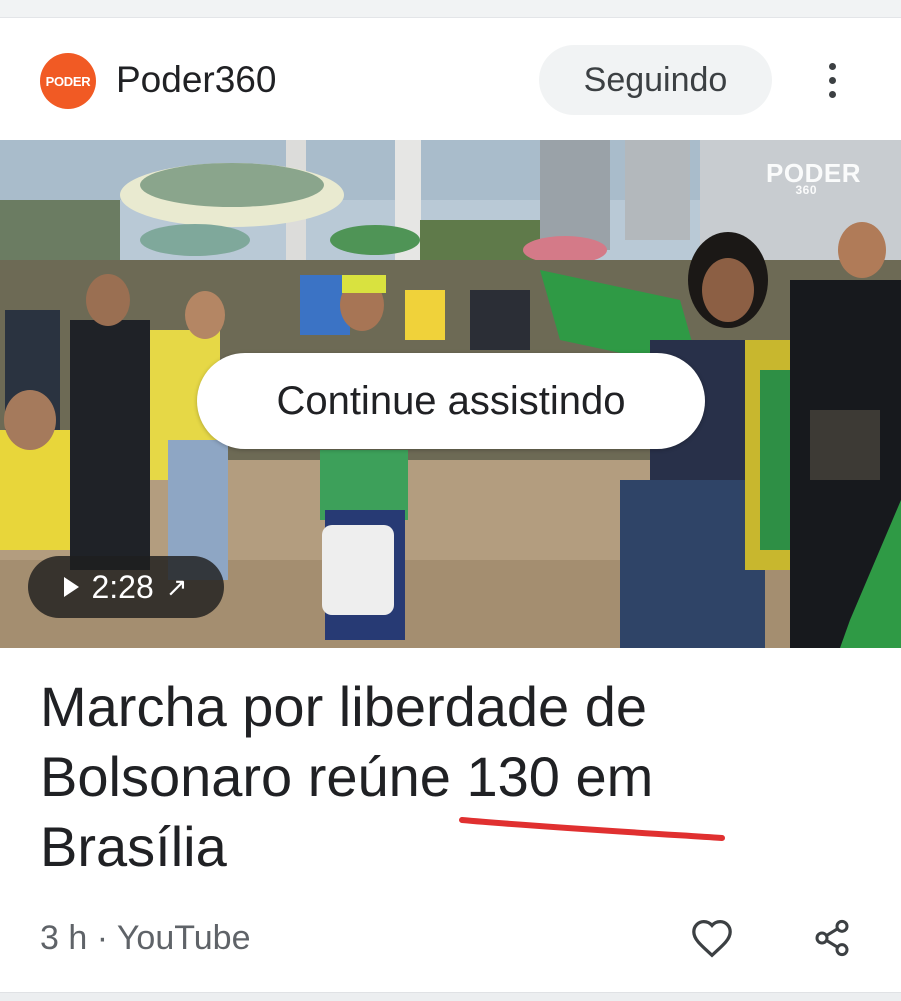  I want to click on video-watermark: PODER 360, so click(813, 177).